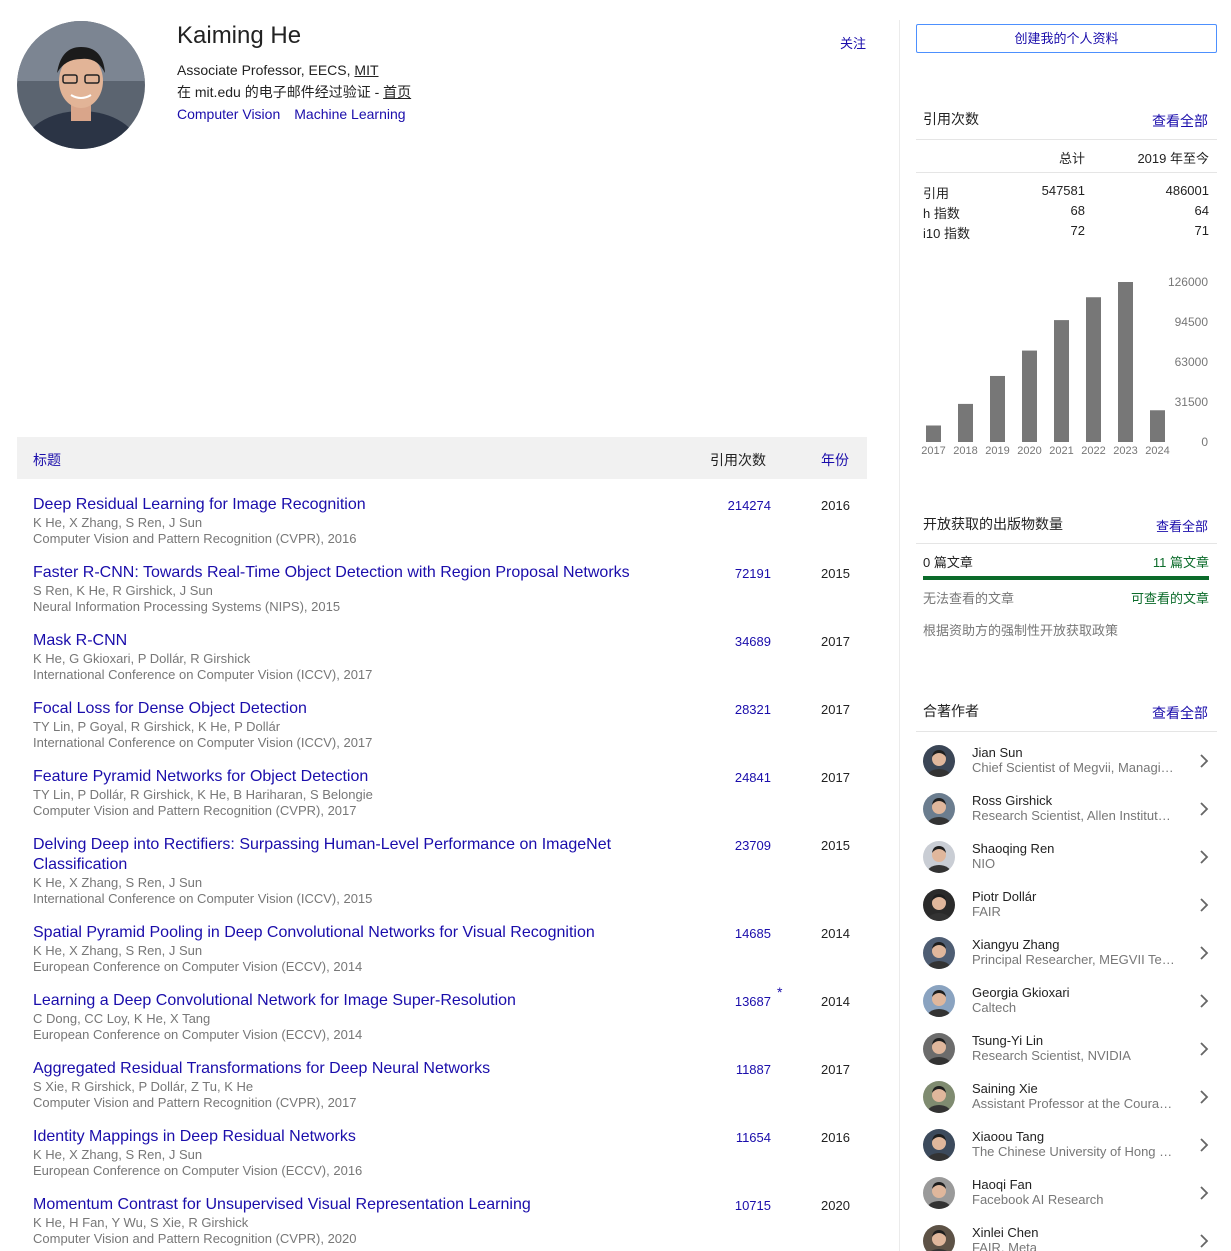 This screenshot has height=1251, width=1231. What do you see at coordinates (366, 70) in the screenshot?
I see `affiliation-link: MIT` at bounding box center [366, 70].